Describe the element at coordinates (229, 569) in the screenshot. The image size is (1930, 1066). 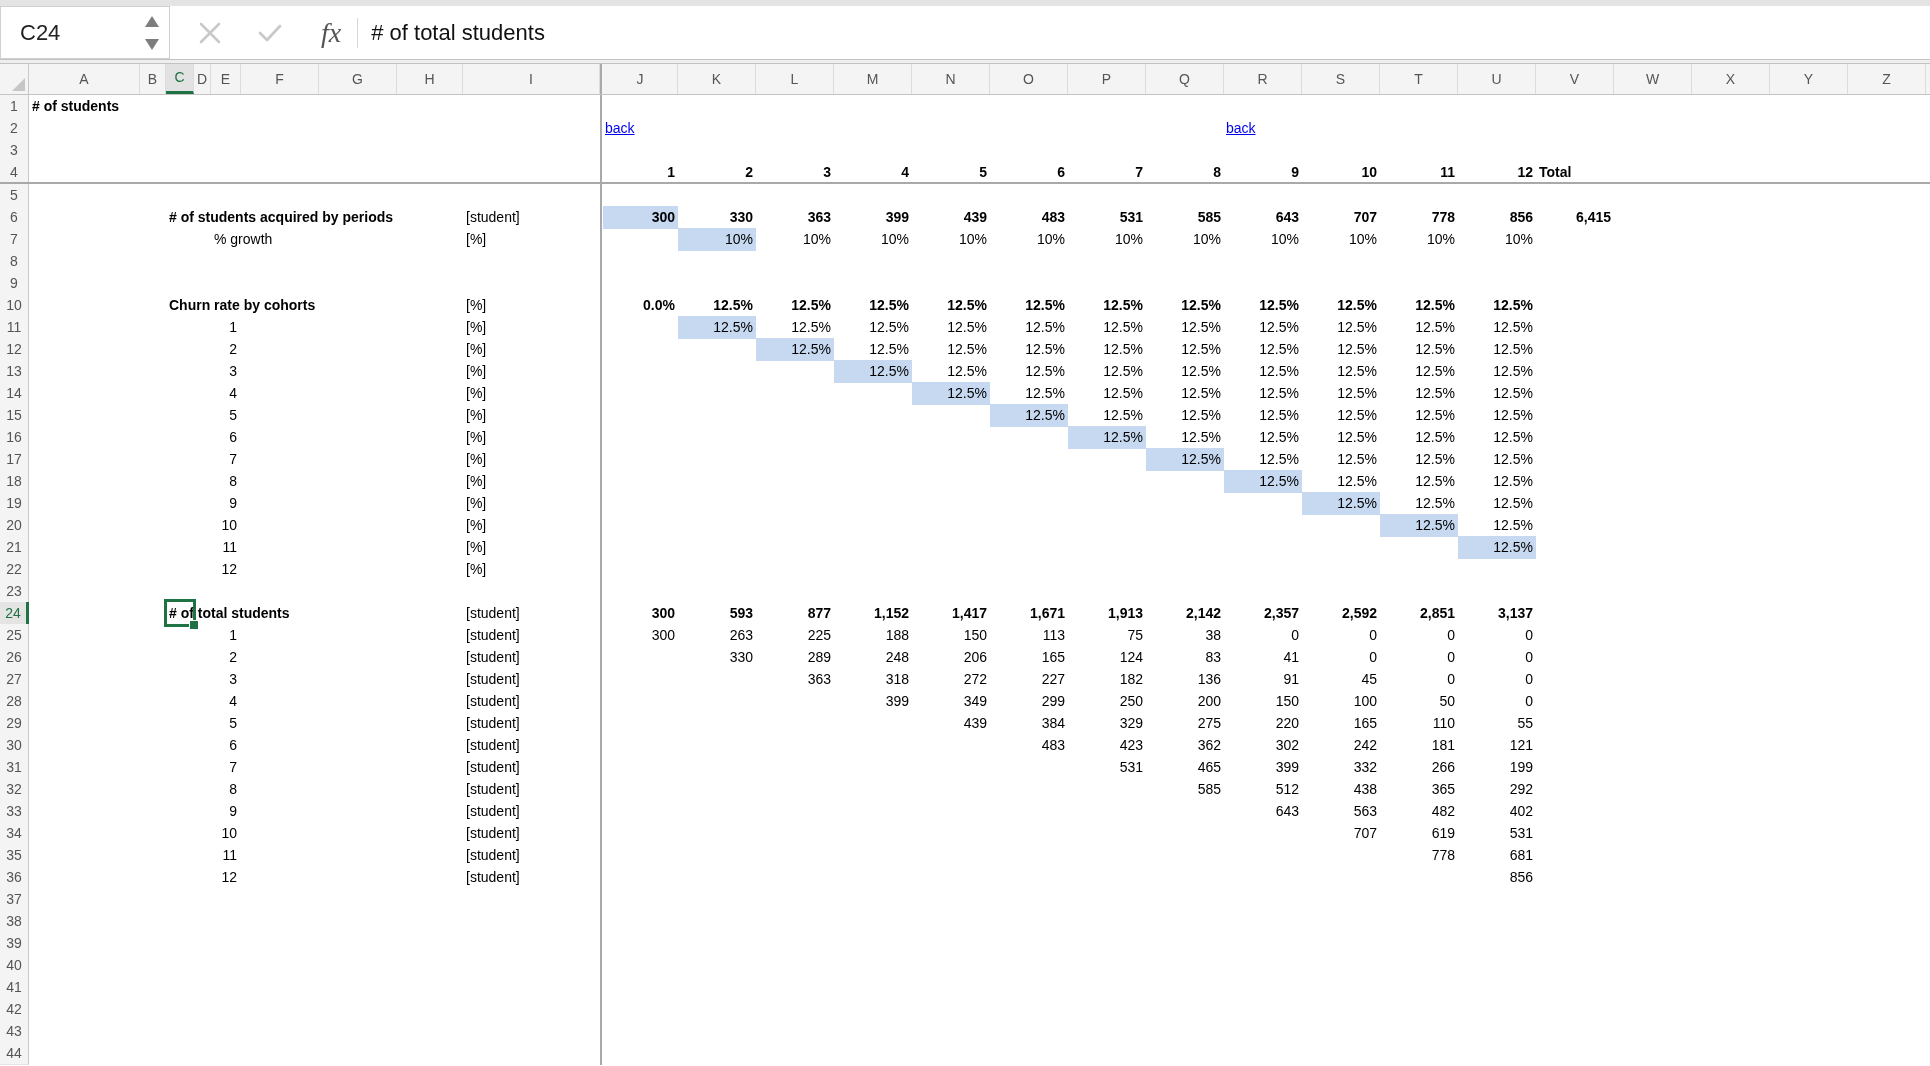
I see `cohort-number: 12` at that location.